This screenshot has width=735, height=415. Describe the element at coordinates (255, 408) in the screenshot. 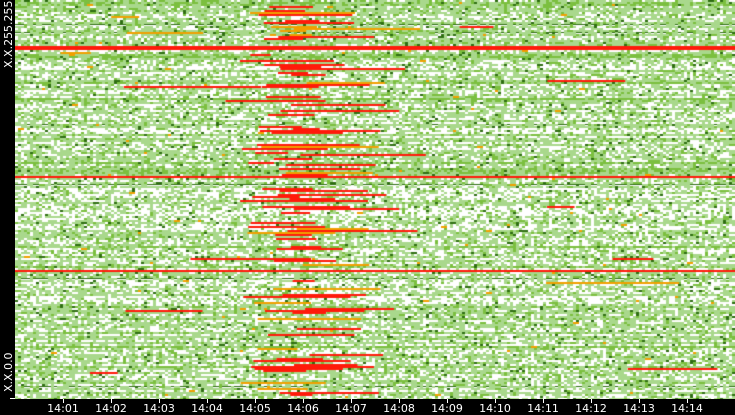

I see `x-tick-label: 14:05` at that location.